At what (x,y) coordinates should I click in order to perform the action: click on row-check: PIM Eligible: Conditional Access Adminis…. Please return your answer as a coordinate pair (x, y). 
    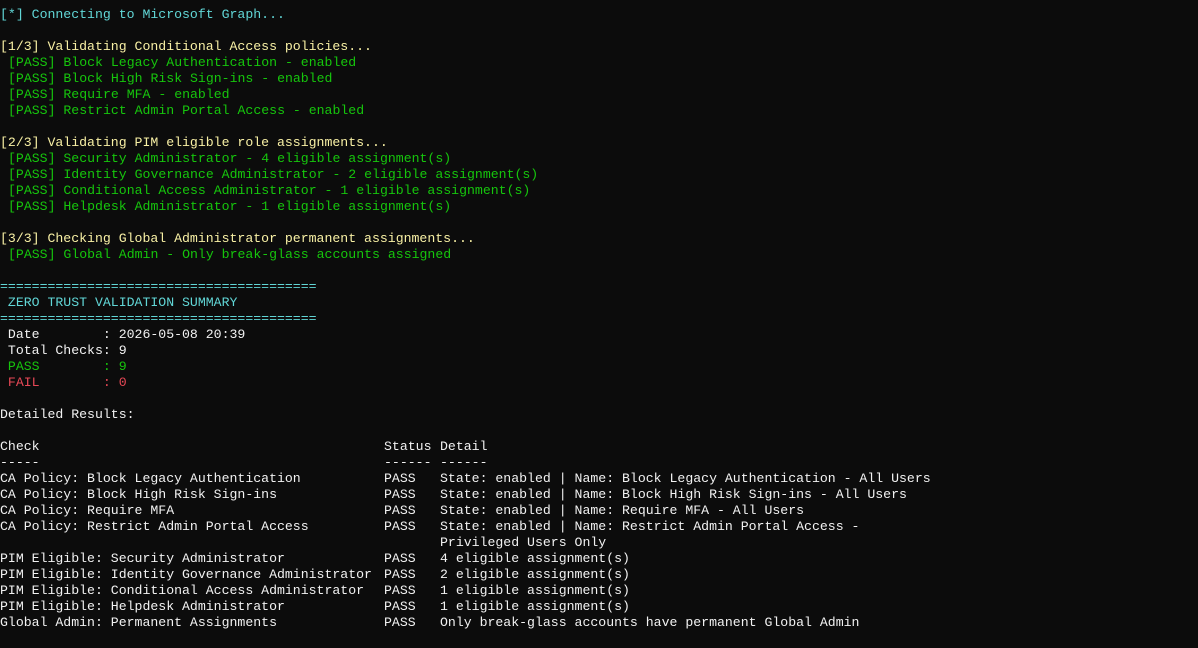
    Looking at the image, I should click on (182, 590).